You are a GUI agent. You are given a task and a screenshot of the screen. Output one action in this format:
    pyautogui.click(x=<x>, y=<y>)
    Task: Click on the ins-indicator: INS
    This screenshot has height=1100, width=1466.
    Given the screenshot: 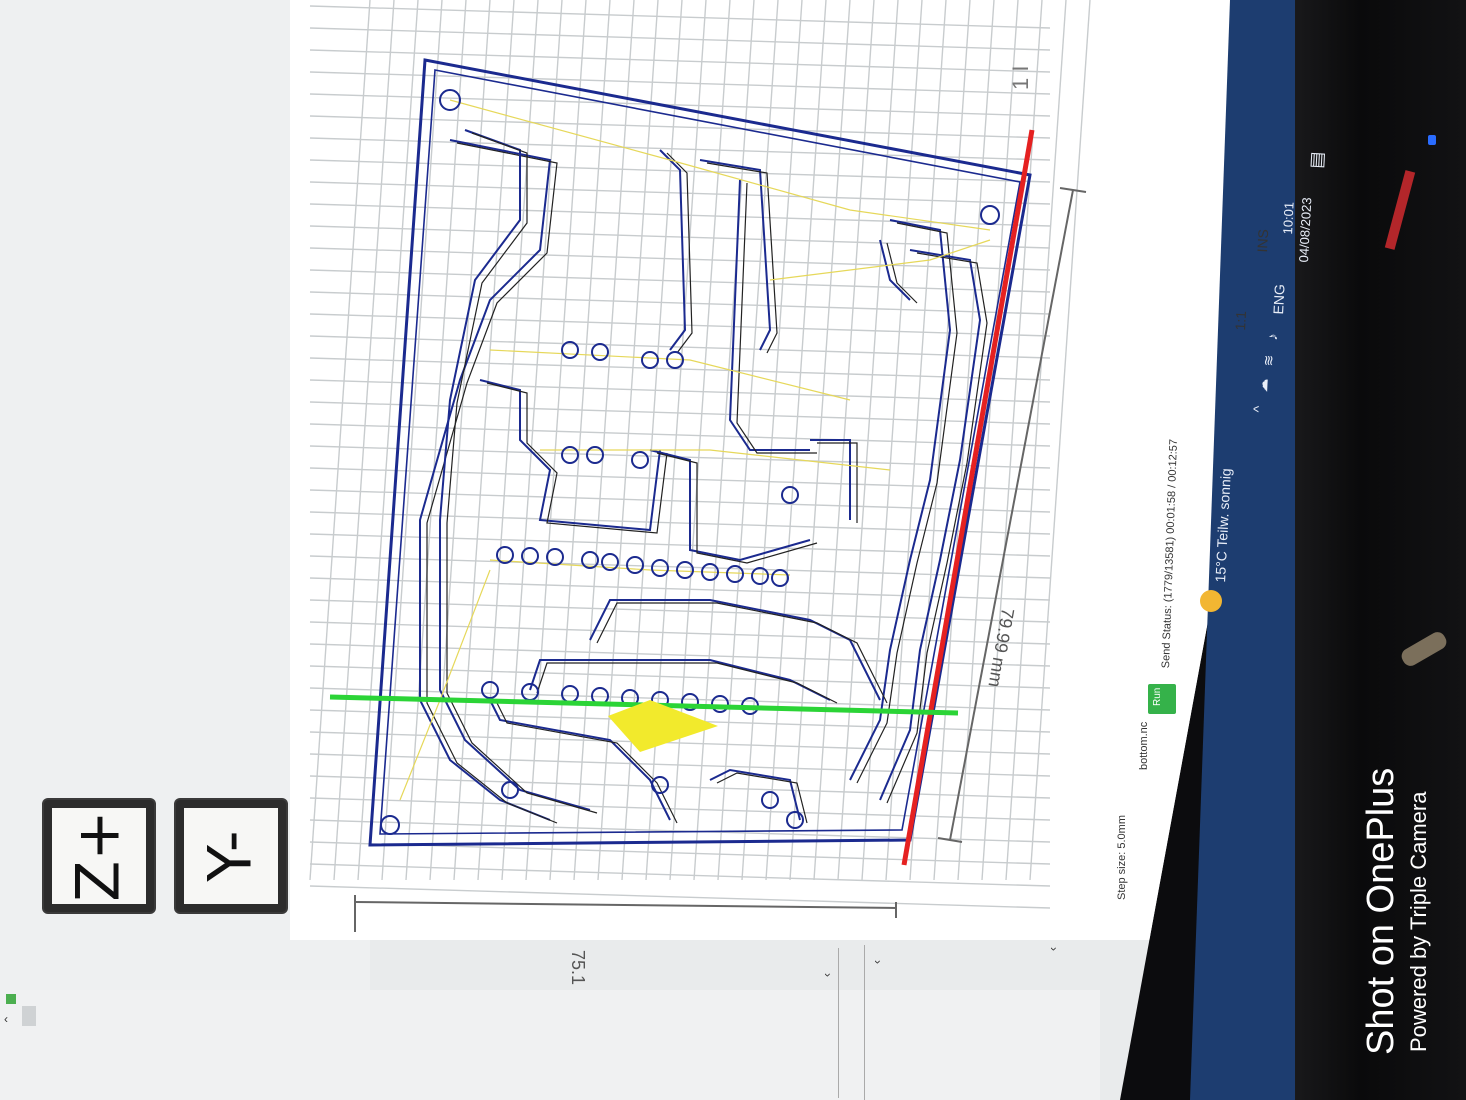 What is the action you would take?
    pyautogui.click(x=1263, y=240)
    